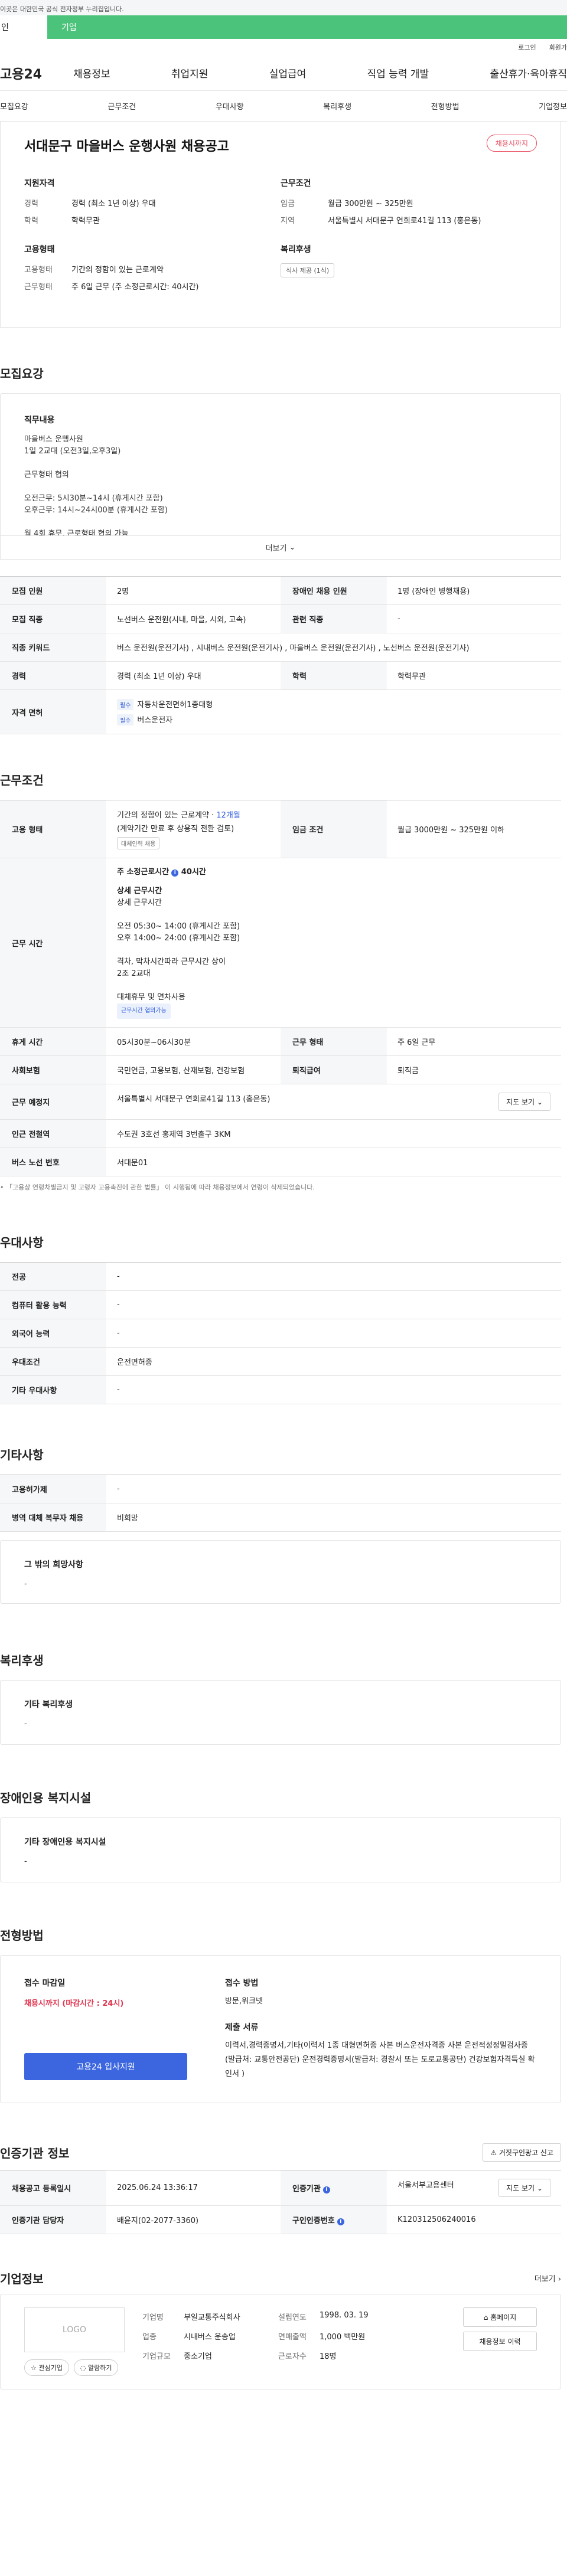 Image resolution: width=567 pixels, height=2576 pixels. I want to click on employment-type-value: 기간의 정함이 있는 근로계약, so click(117, 270).